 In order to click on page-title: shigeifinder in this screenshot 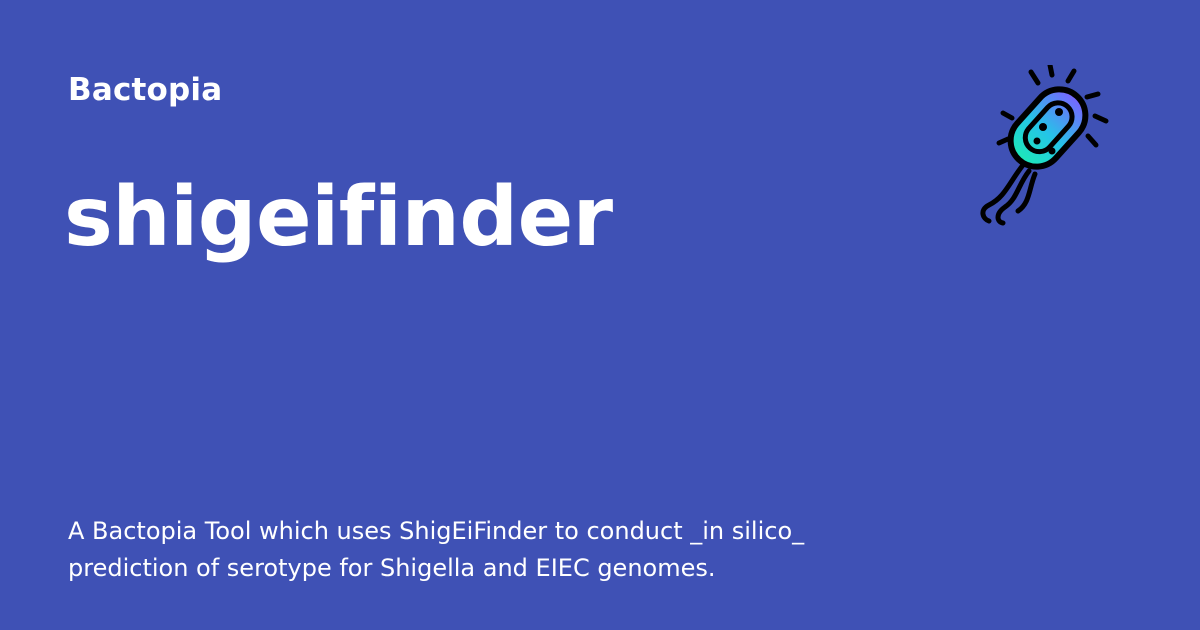, I will do `click(338, 217)`.